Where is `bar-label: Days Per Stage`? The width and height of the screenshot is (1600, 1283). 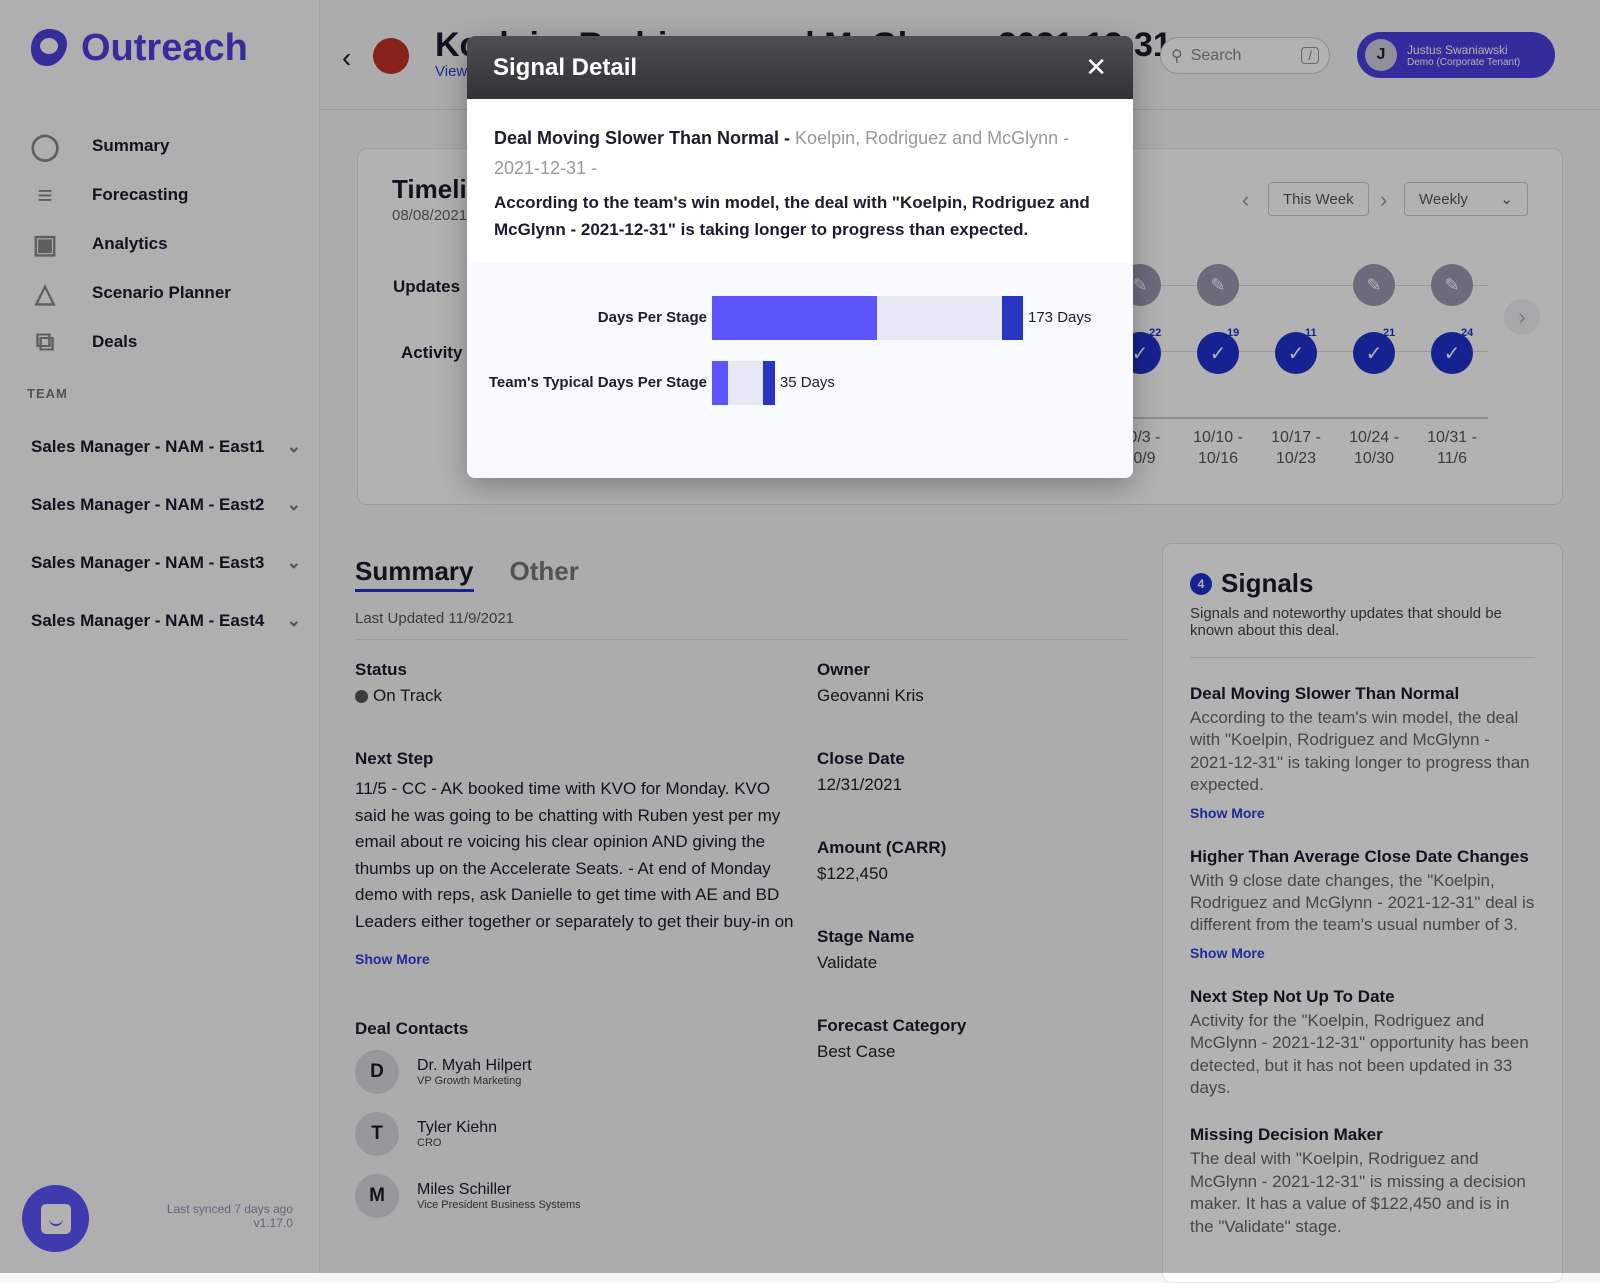 bar-label: Days Per Stage is located at coordinates (652, 317).